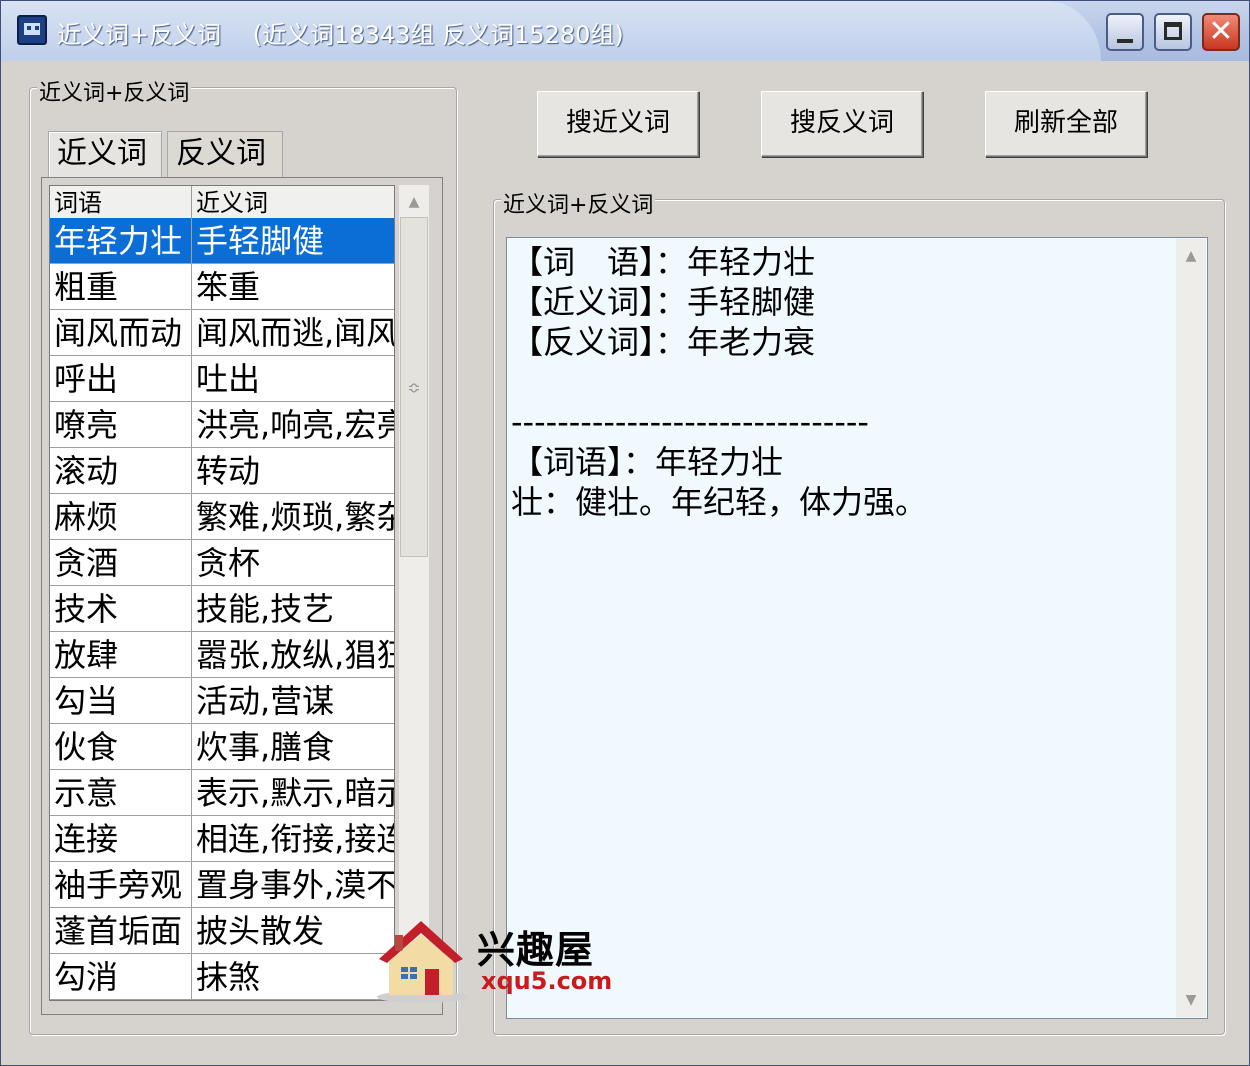  Describe the element at coordinates (105, 154) in the screenshot. I see `tab-synonym: 近义词` at that location.